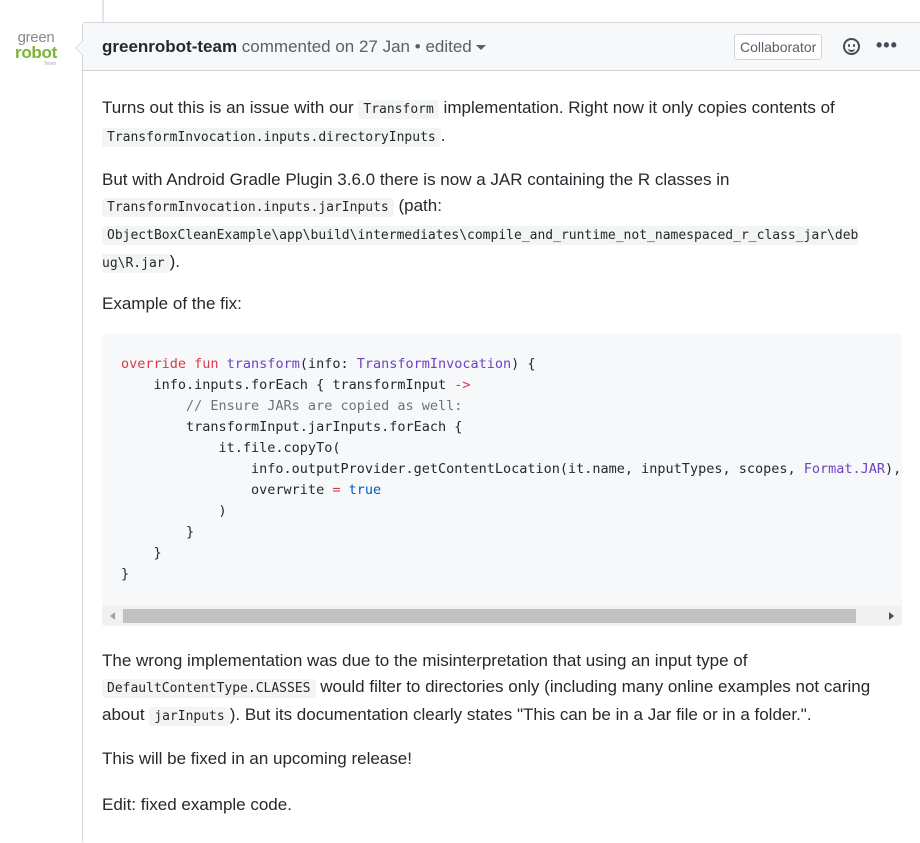 Image resolution: width=920 pixels, height=843 pixels. What do you see at coordinates (891, 616) in the screenshot?
I see `scroll-right-arrow-icon` at bounding box center [891, 616].